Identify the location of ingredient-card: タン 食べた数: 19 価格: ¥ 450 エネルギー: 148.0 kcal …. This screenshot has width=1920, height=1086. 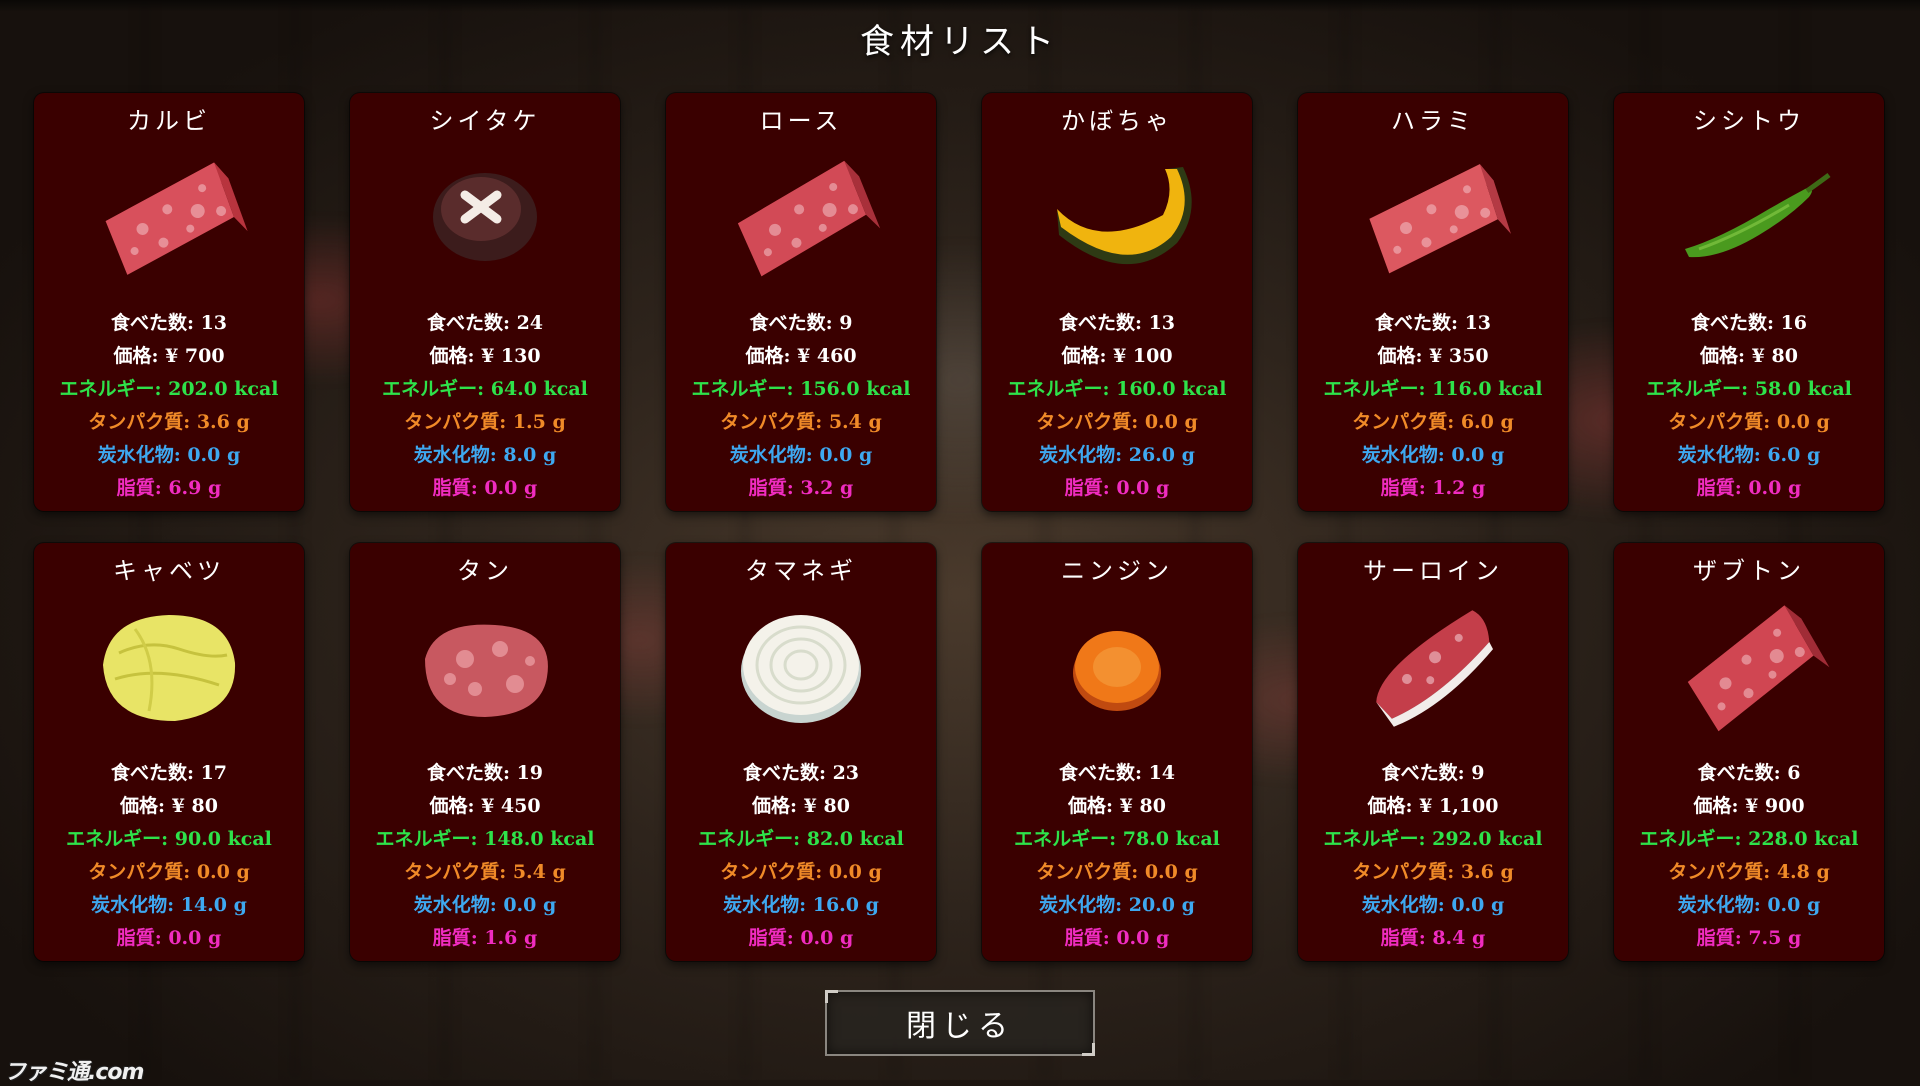
(485, 752).